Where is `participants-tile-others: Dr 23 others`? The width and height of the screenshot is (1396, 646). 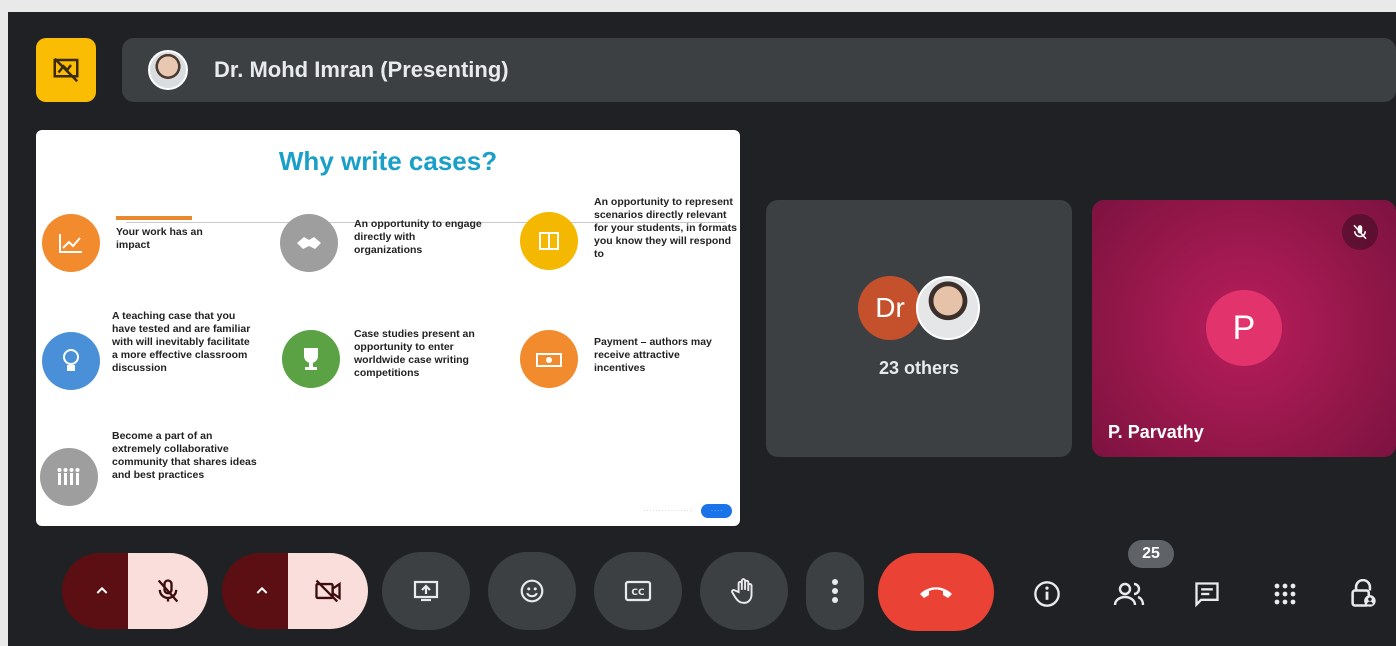
participants-tile-others: Dr 23 others is located at coordinates (919, 328).